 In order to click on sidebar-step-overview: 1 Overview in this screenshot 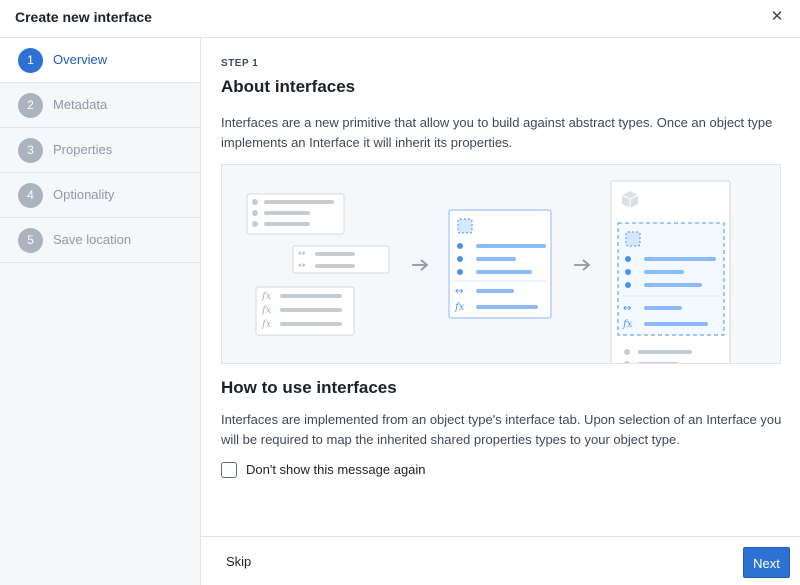, I will do `click(100, 60)`.